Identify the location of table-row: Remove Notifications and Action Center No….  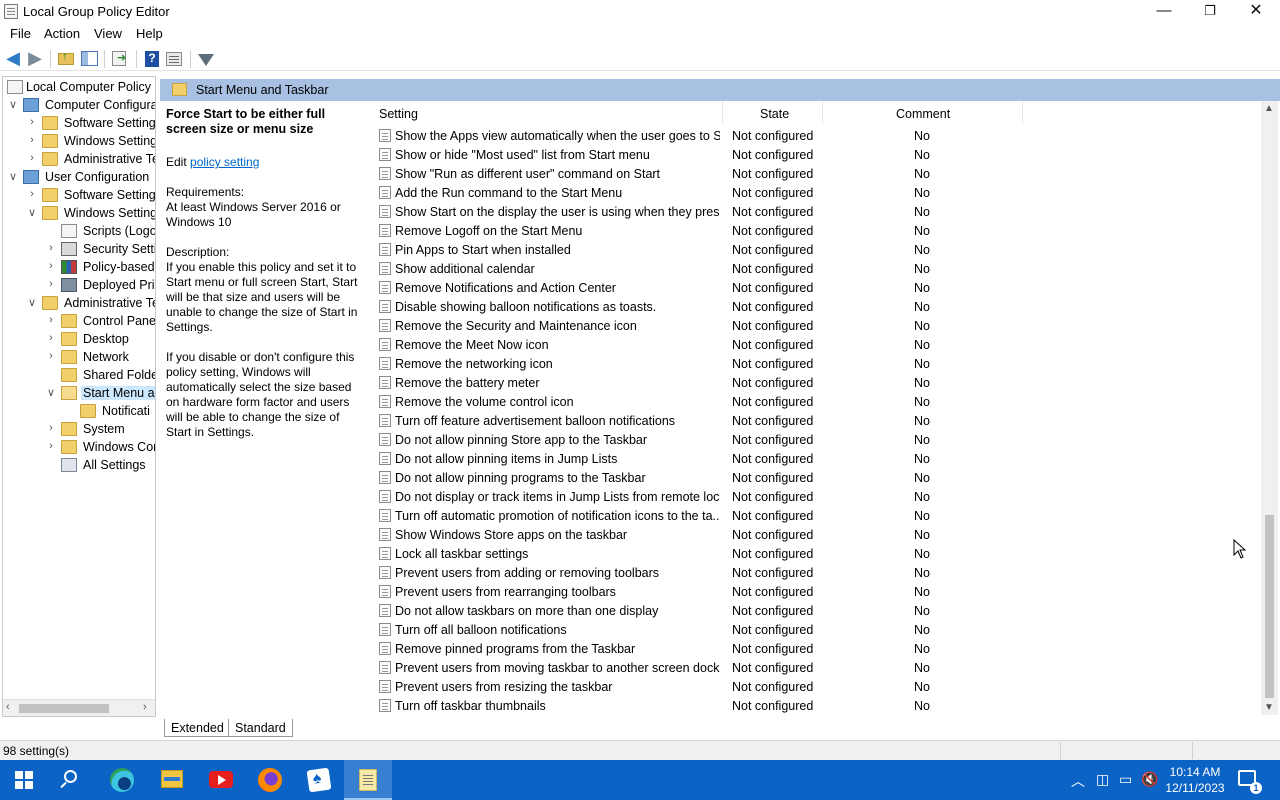
(820, 287).